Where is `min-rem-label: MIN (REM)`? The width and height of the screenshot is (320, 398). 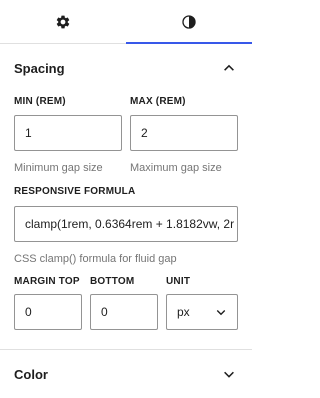 min-rem-label: MIN (REM) is located at coordinates (40, 101).